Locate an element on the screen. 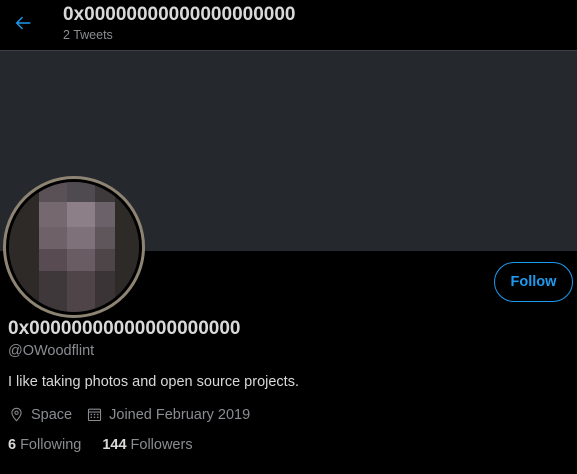 This screenshot has width=577, height=474. follow-stats: 6 Following 144 Followers is located at coordinates (111, 445).